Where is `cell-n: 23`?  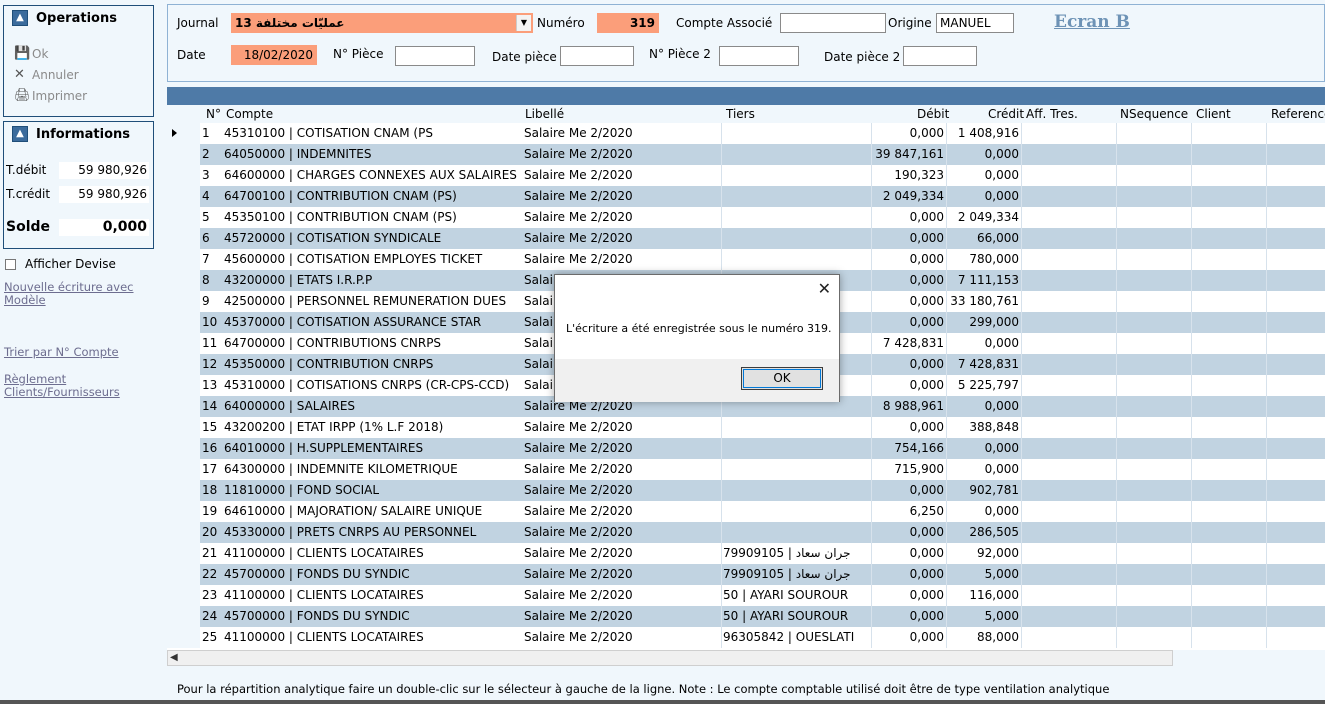
cell-n: 23 is located at coordinates (212, 595).